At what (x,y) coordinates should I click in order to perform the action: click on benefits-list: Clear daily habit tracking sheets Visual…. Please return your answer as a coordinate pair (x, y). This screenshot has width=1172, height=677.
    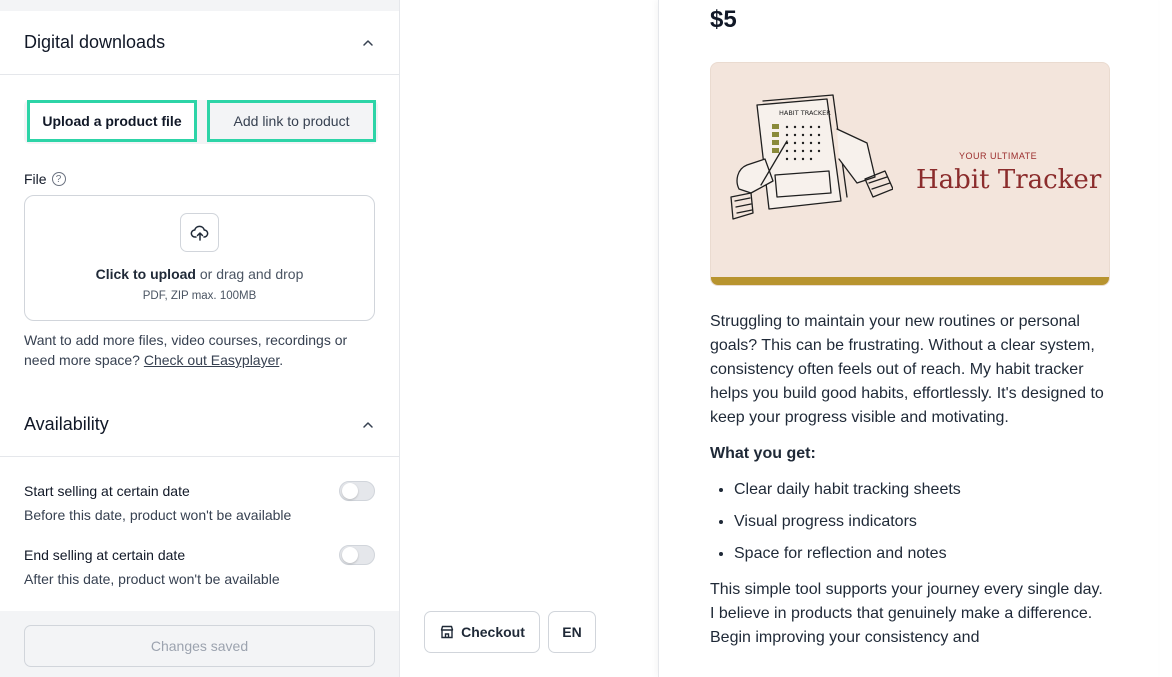
    Looking at the image, I should click on (922, 522).